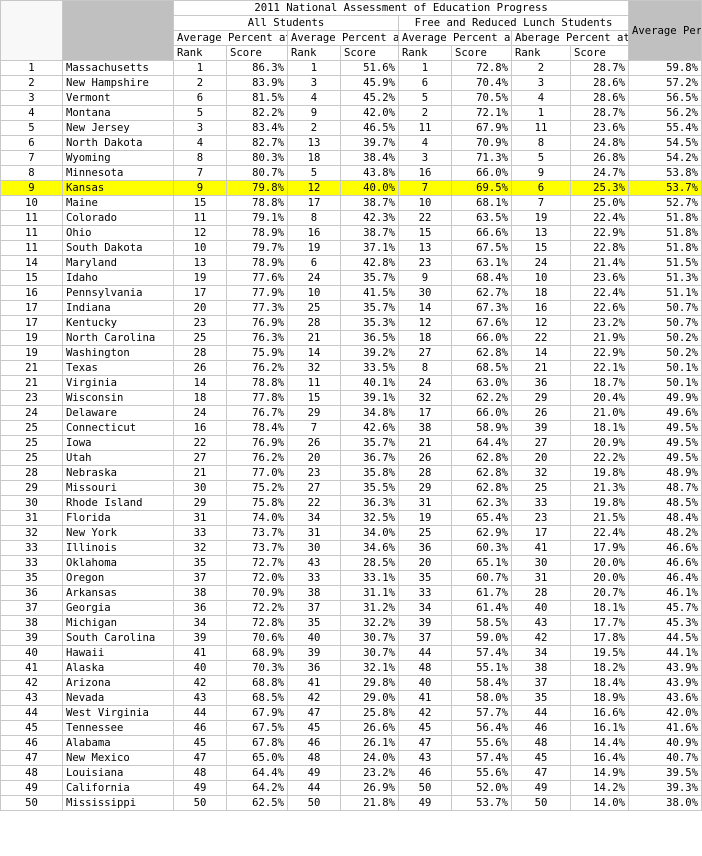 The width and height of the screenshot is (702, 856). I want to click on frl-prof-score-cell: 22.9%, so click(599, 353).